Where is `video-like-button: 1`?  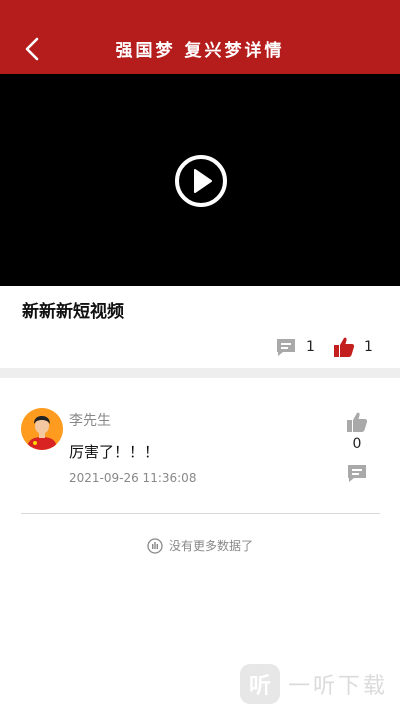
video-like-button: 1 is located at coordinates (352, 347).